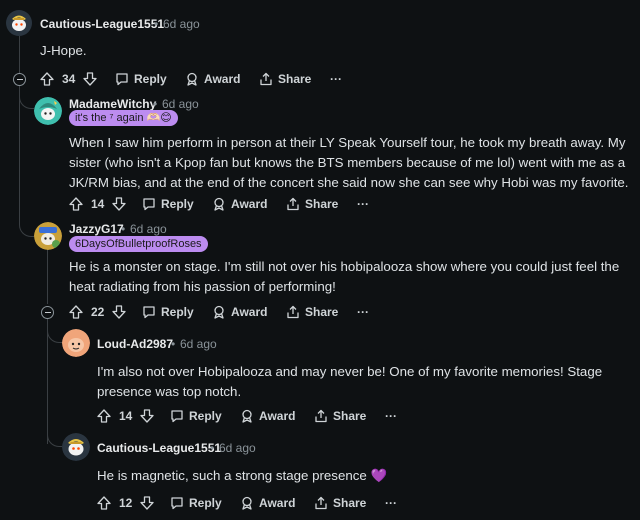 This screenshot has width=640, height=520. I want to click on comment-body: J-Hope., so click(63, 50).